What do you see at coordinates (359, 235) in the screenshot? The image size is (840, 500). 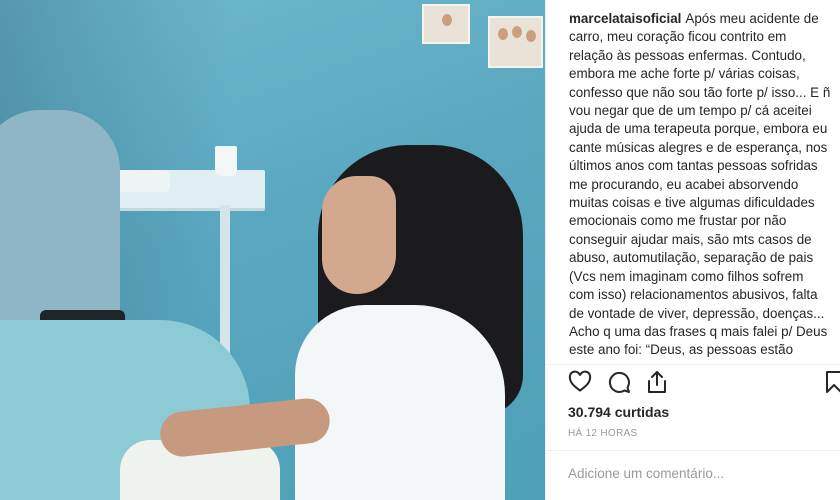 I see `woman-face` at bounding box center [359, 235].